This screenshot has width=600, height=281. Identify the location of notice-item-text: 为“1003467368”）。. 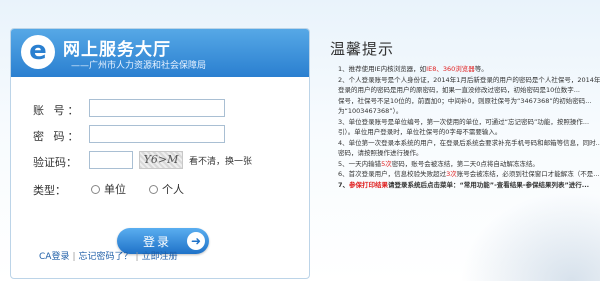
(370, 111).